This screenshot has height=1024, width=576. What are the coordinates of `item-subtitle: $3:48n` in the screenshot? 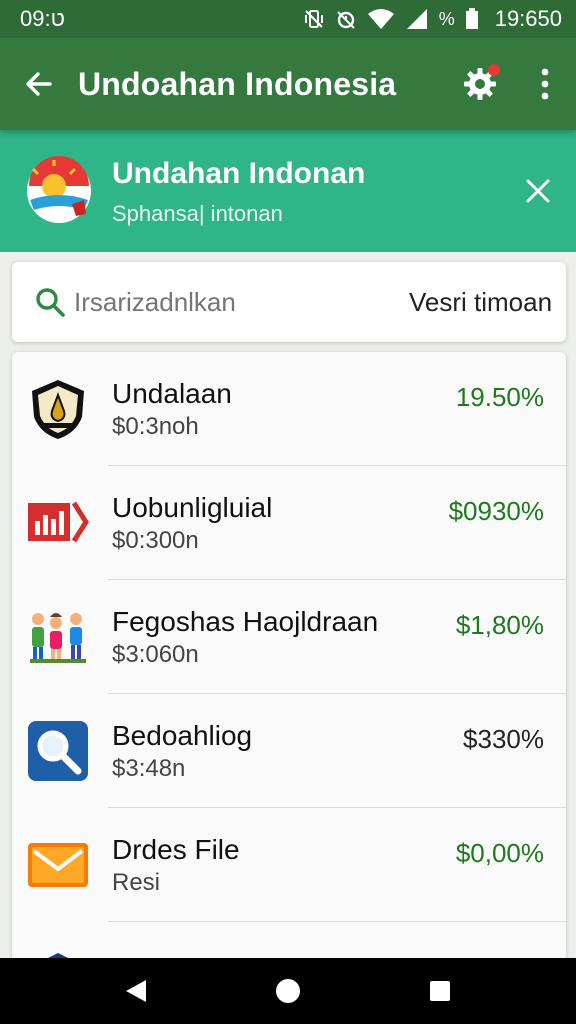 It's located at (149, 768).